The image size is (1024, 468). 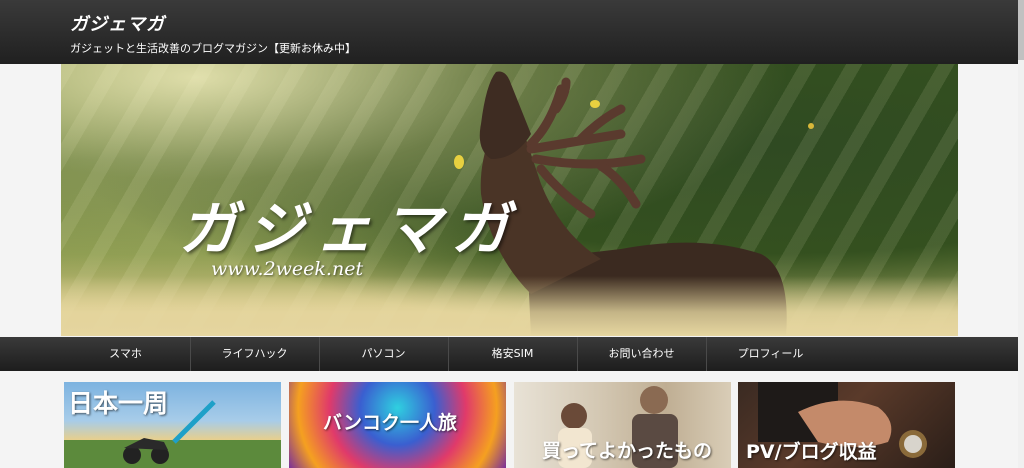 I want to click on main-nav: スマホ ライフハック パソコン 格安SIM お問い合わせ プロフィール, so click(x=509, y=354).